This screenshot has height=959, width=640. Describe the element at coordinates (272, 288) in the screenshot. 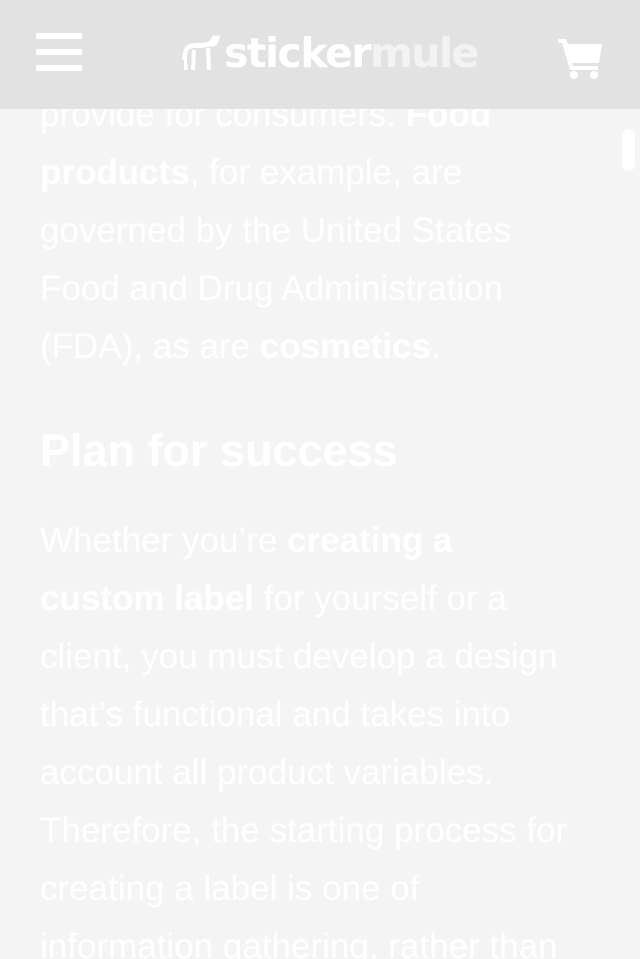

I see `text-line: Food and Drug Administration` at that location.